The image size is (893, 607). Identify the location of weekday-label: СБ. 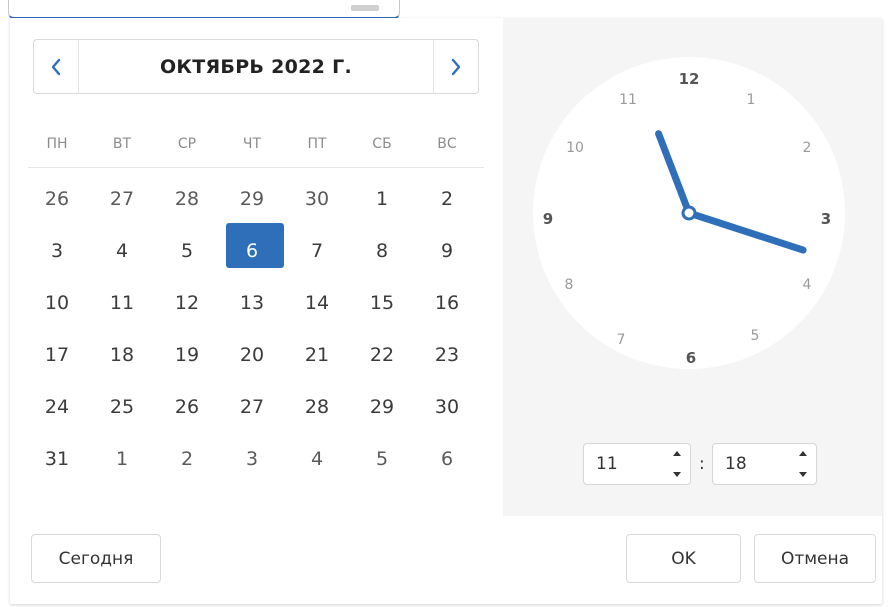
(382, 144).